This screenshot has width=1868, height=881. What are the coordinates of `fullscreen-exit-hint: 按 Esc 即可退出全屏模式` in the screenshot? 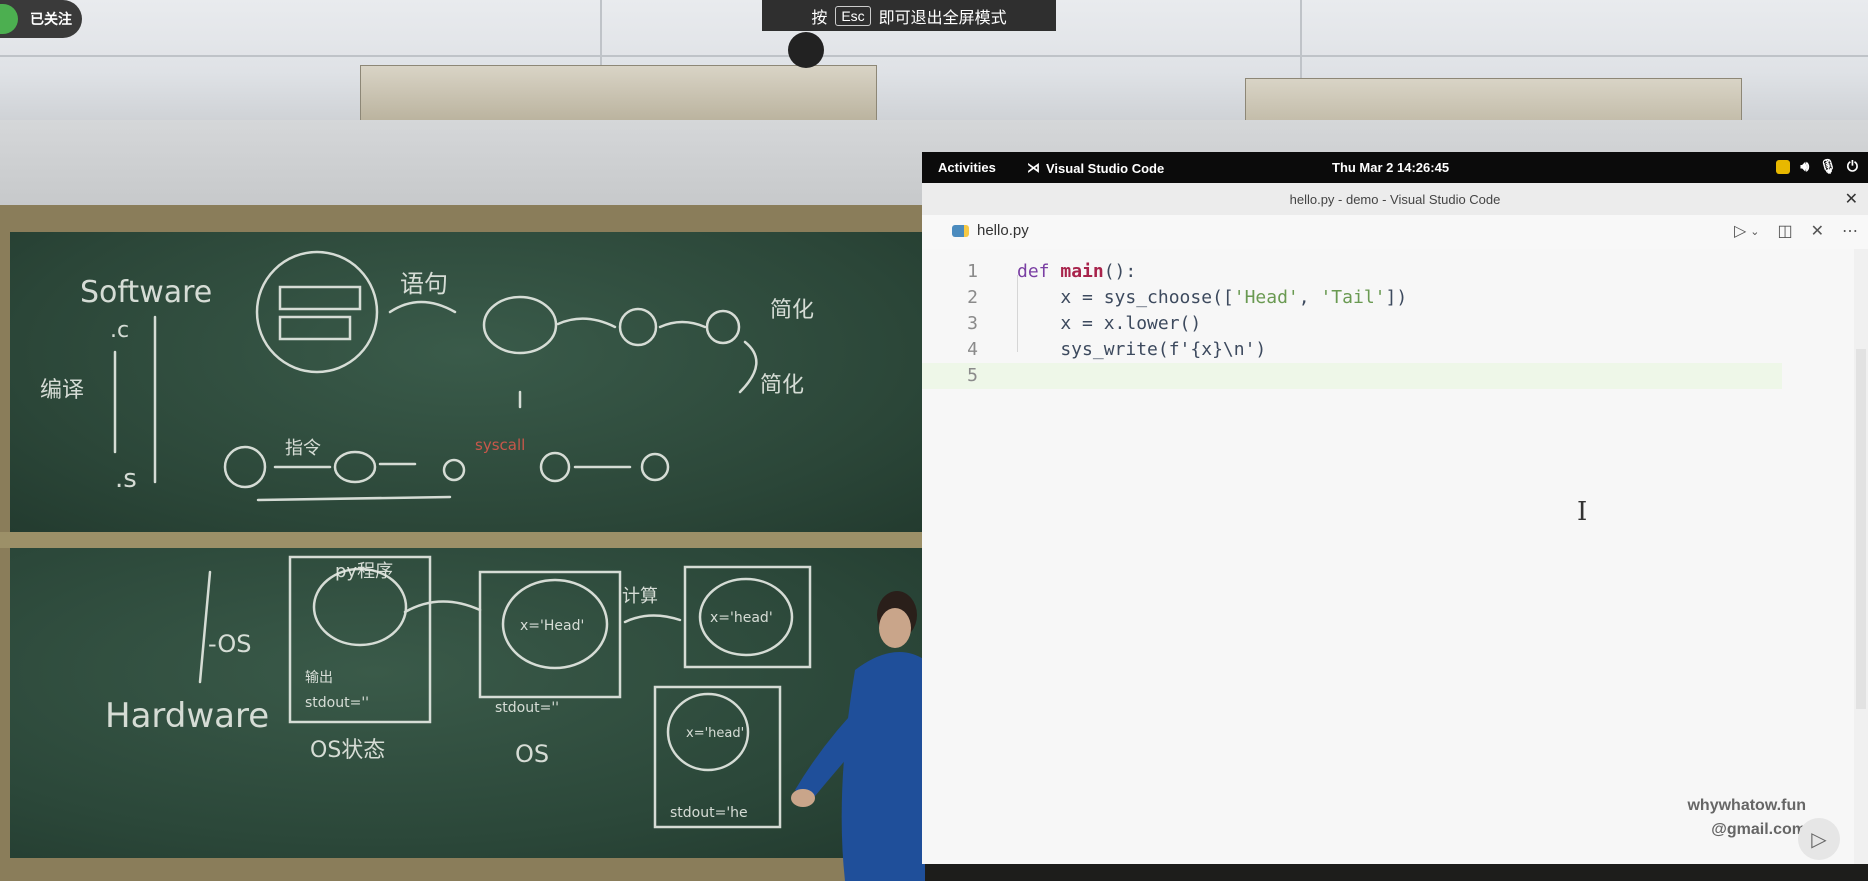 It's located at (909, 15).